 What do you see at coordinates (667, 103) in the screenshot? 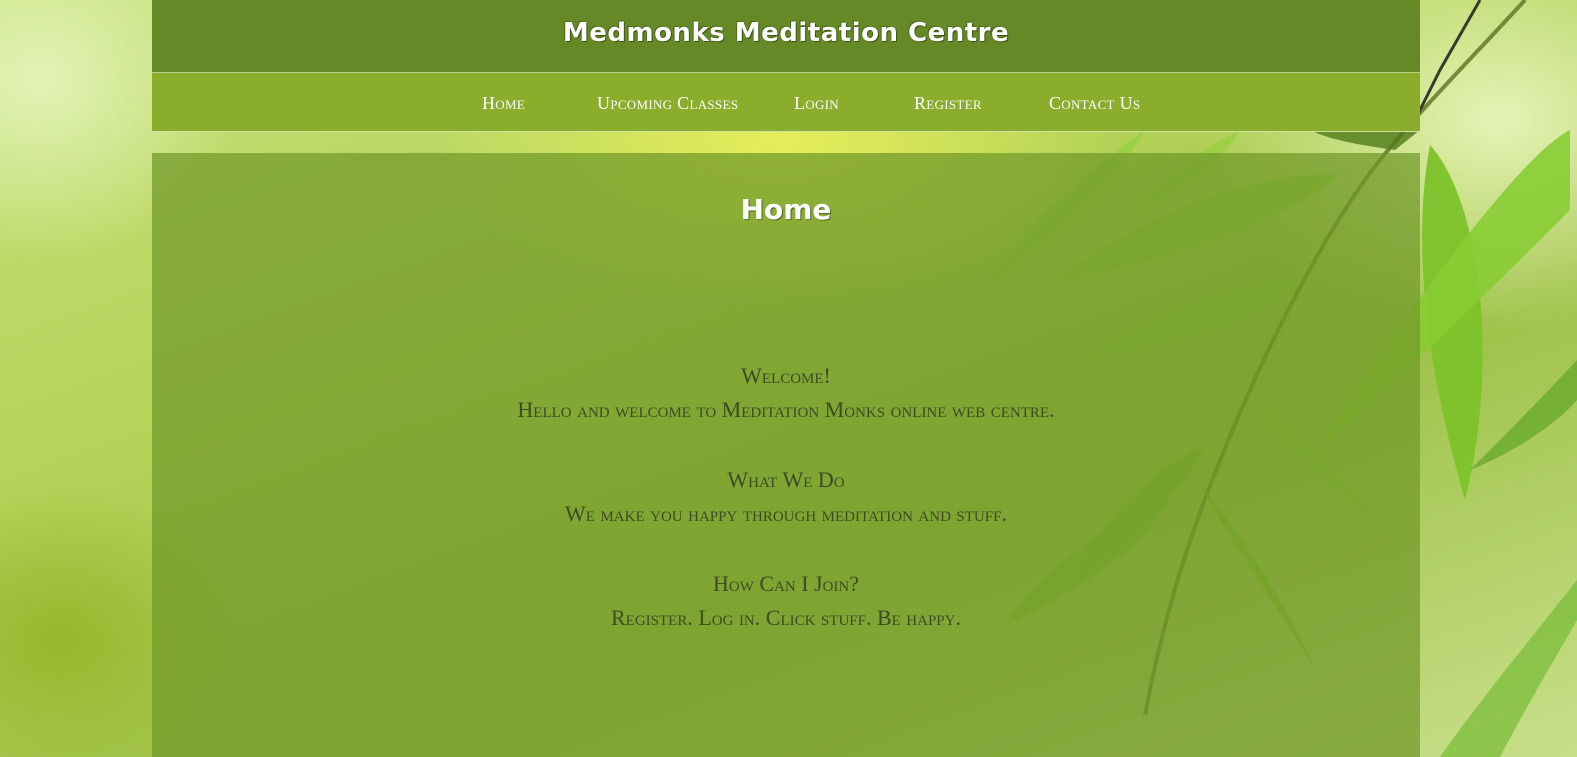
I see `nav-upcoming-classes-link: Upcoming Classes` at bounding box center [667, 103].